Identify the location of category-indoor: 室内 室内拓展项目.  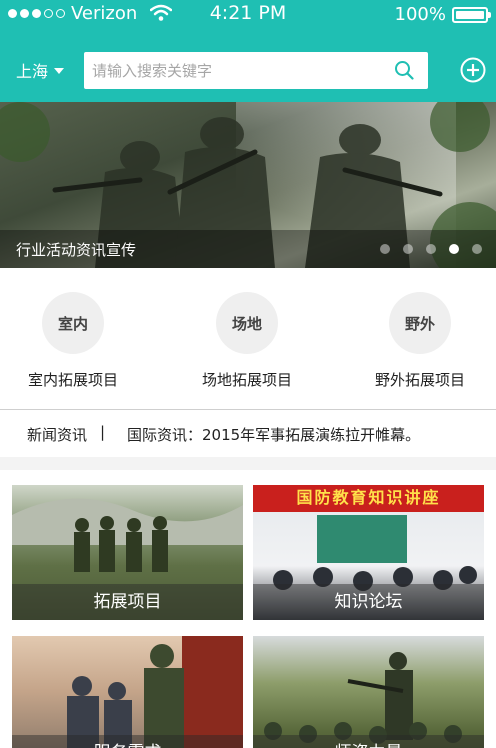
(74, 341).